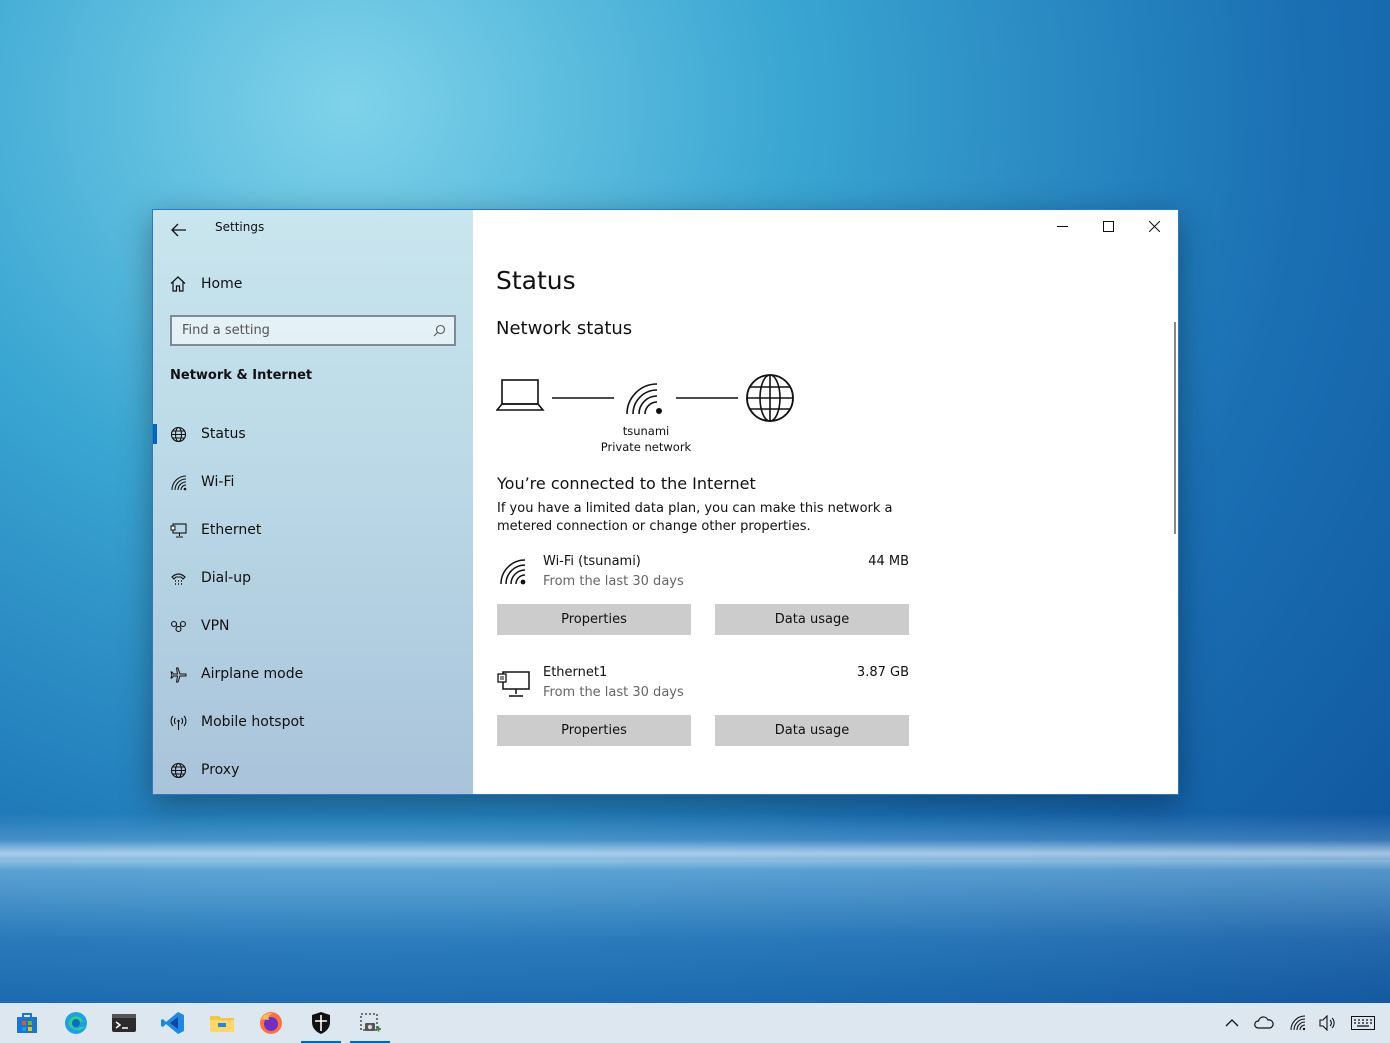  I want to click on connection-ethernet: Ethernet1 From the last 30 days 3.87 GB, so click(703, 685).